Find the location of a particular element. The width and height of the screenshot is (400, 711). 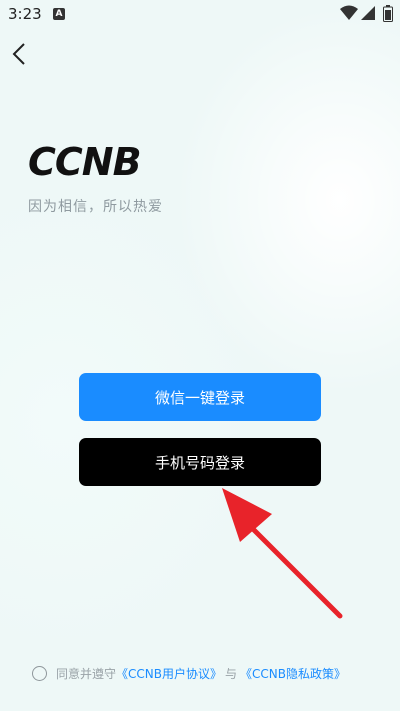

agreement-conjunction: 与 is located at coordinates (230, 673).